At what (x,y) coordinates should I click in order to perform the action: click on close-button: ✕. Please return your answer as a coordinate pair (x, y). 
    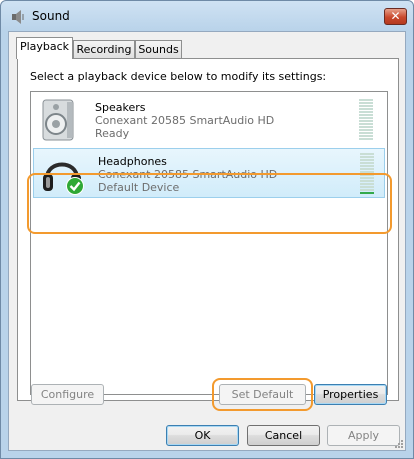
    Looking at the image, I should click on (395, 16).